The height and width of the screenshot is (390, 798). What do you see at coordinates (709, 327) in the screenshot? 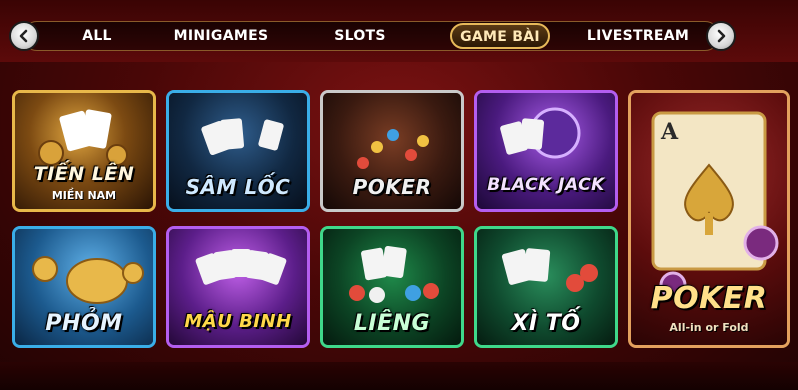
I see `featured-subtitle: All-in or Fold` at bounding box center [709, 327].